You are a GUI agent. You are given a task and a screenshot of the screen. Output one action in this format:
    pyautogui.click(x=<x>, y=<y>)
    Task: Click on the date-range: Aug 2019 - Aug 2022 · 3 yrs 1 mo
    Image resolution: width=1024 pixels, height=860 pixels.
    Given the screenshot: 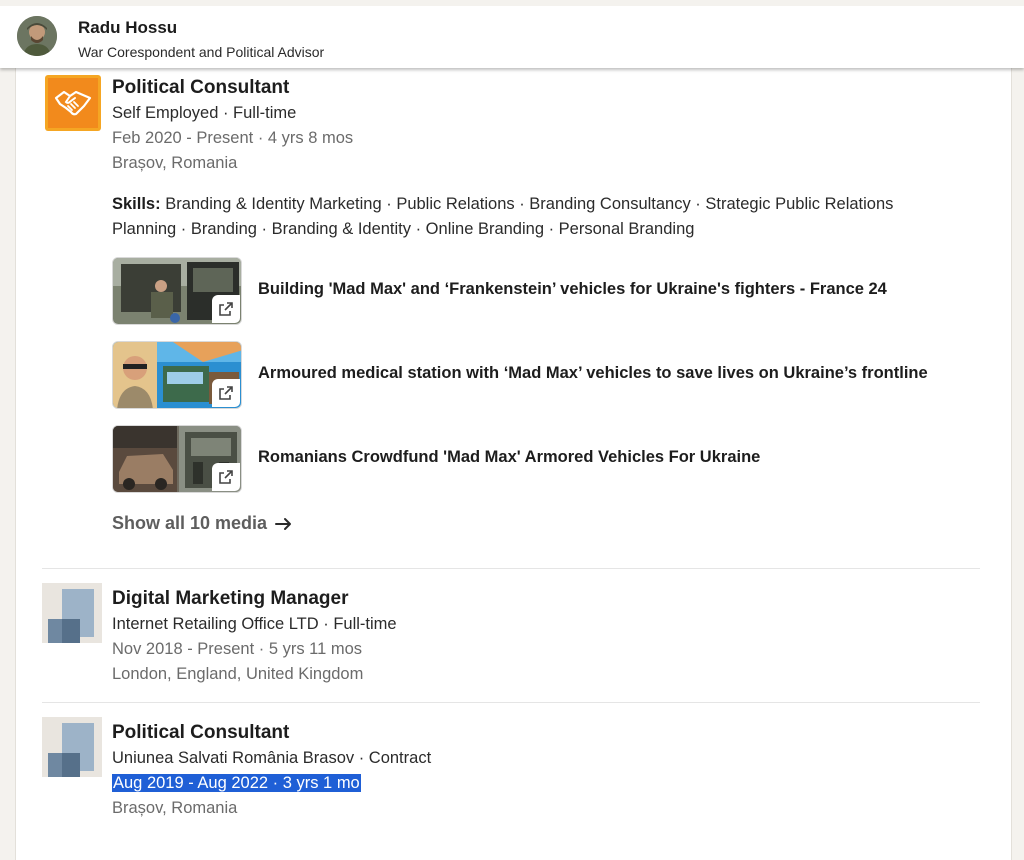 What is the action you would take?
    pyautogui.click(x=236, y=783)
    